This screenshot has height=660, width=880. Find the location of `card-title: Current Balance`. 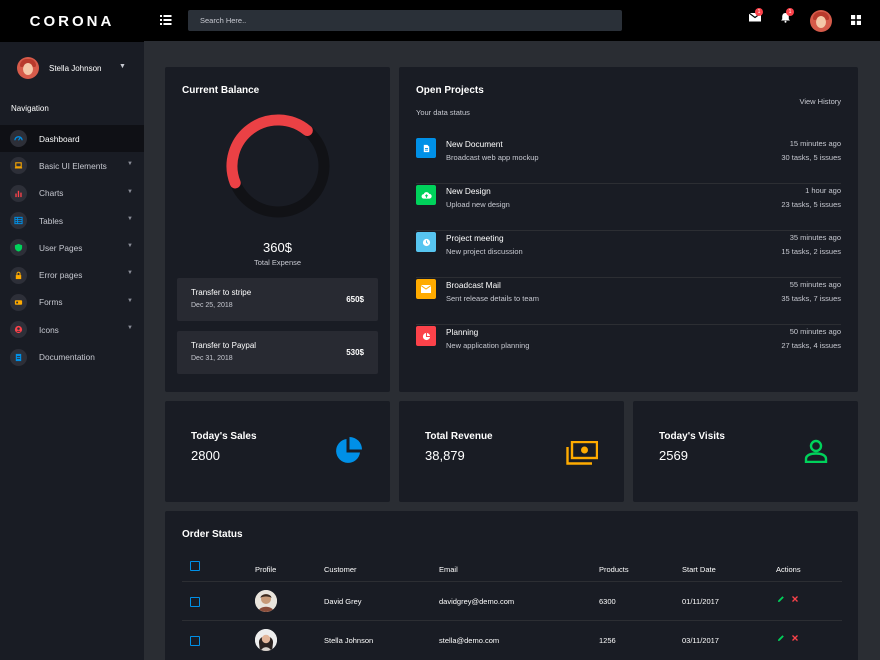

card-title: Current Balance is located at coordinates (221, 90).